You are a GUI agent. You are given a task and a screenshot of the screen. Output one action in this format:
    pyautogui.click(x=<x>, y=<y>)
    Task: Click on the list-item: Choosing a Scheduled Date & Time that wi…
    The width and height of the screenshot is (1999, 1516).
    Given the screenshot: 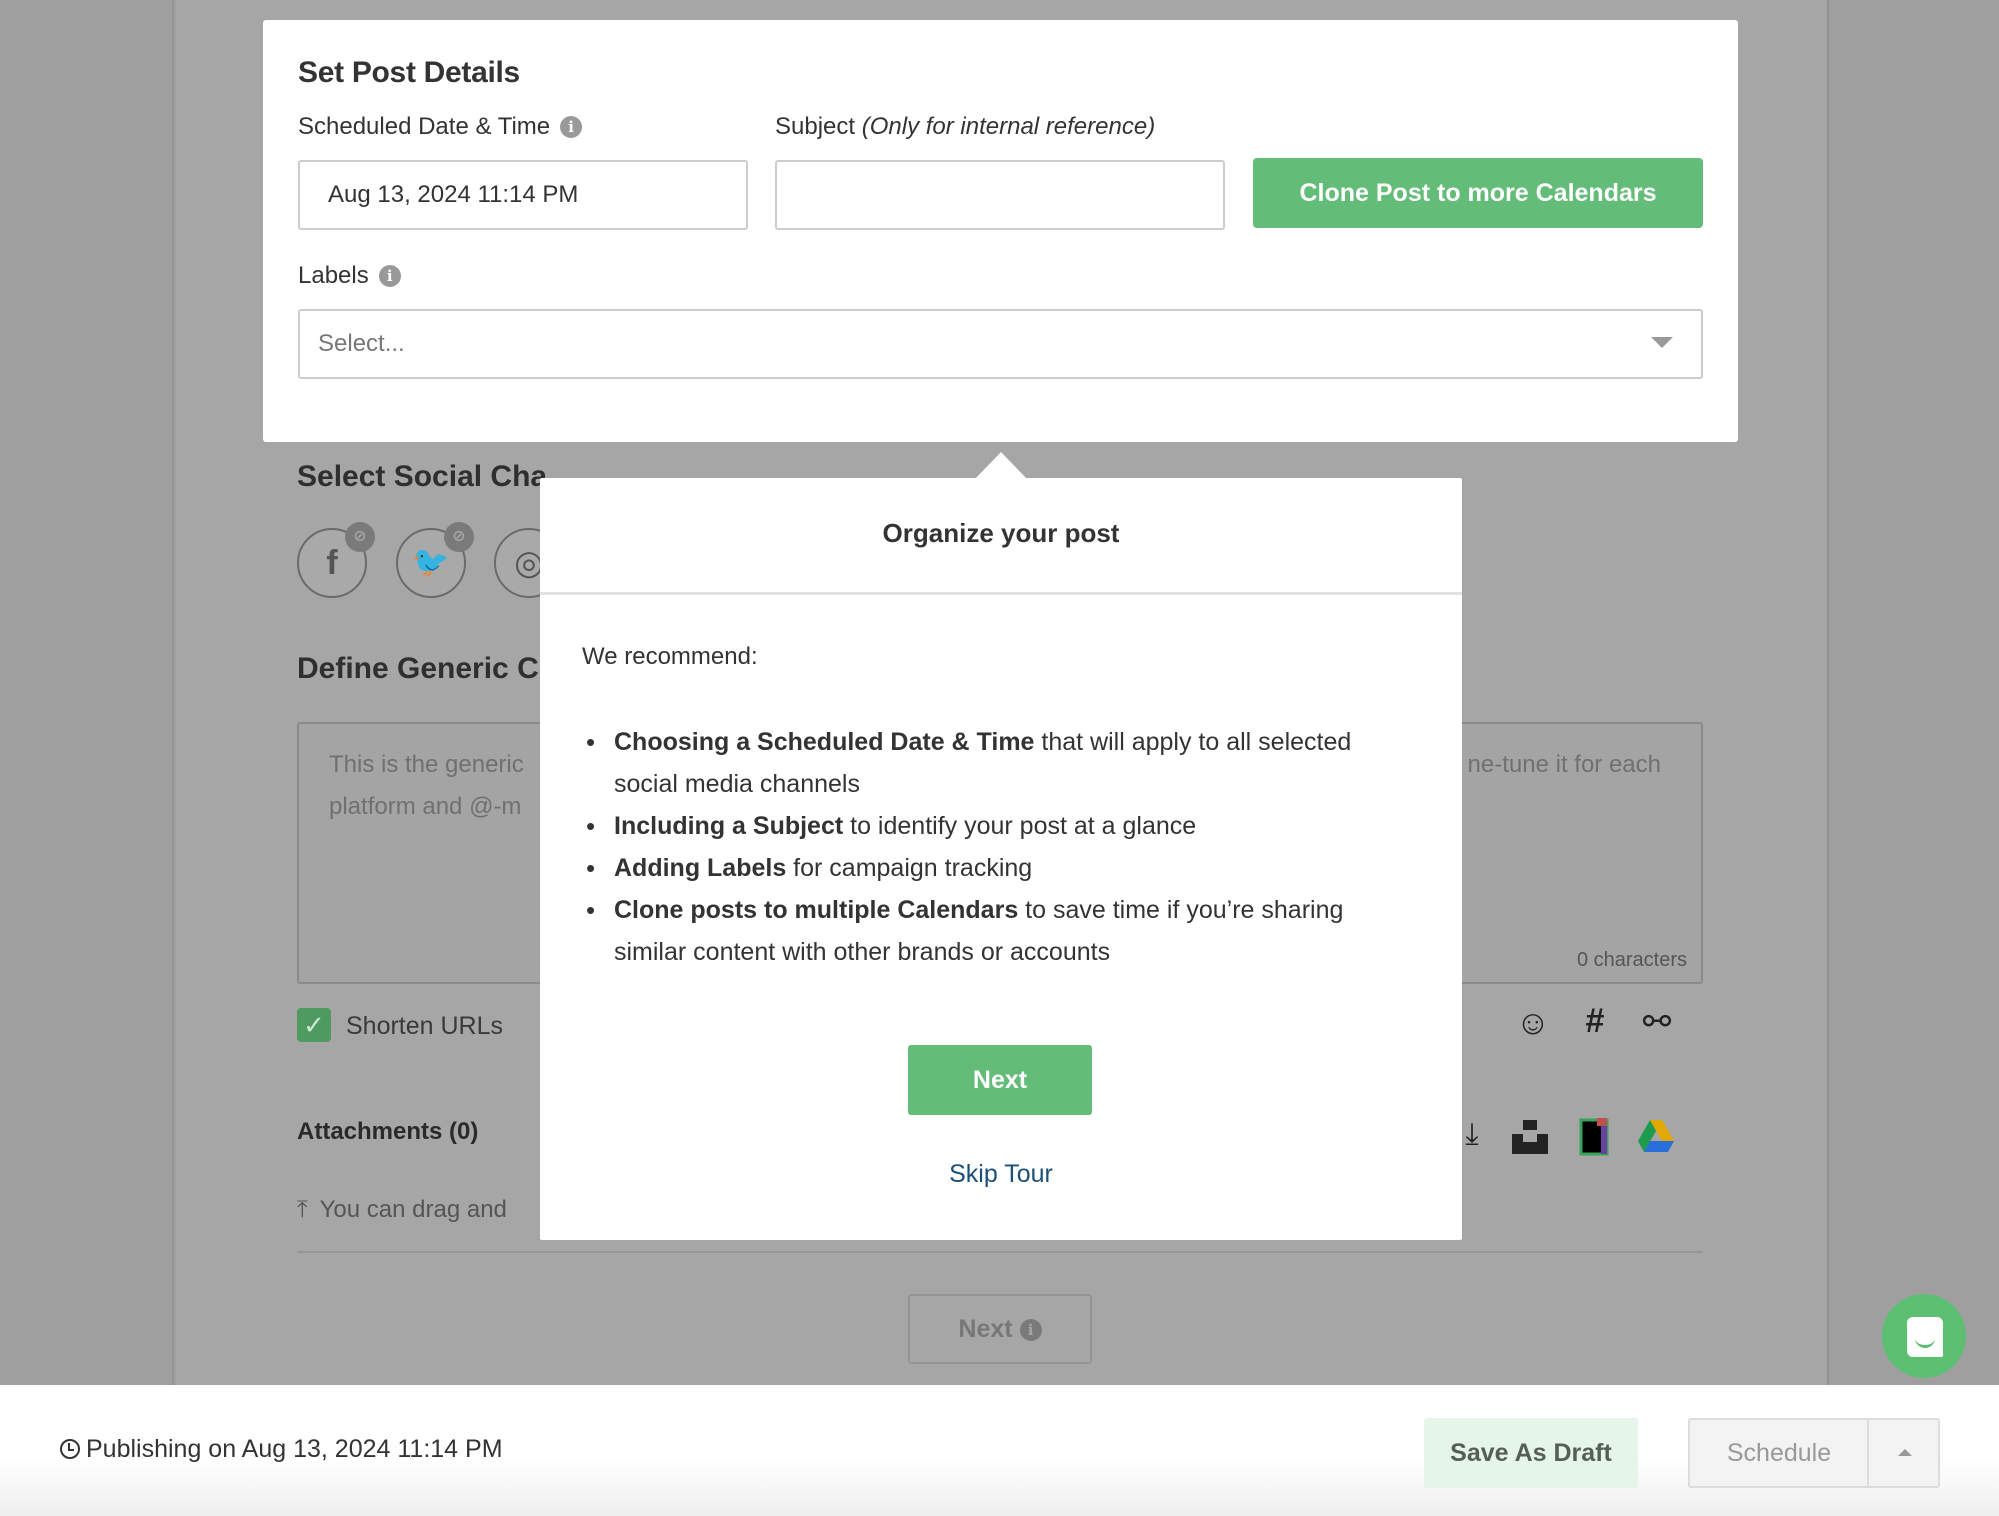 What is the action you would take?
    pyautogui.click(x=1002, y=763)
    